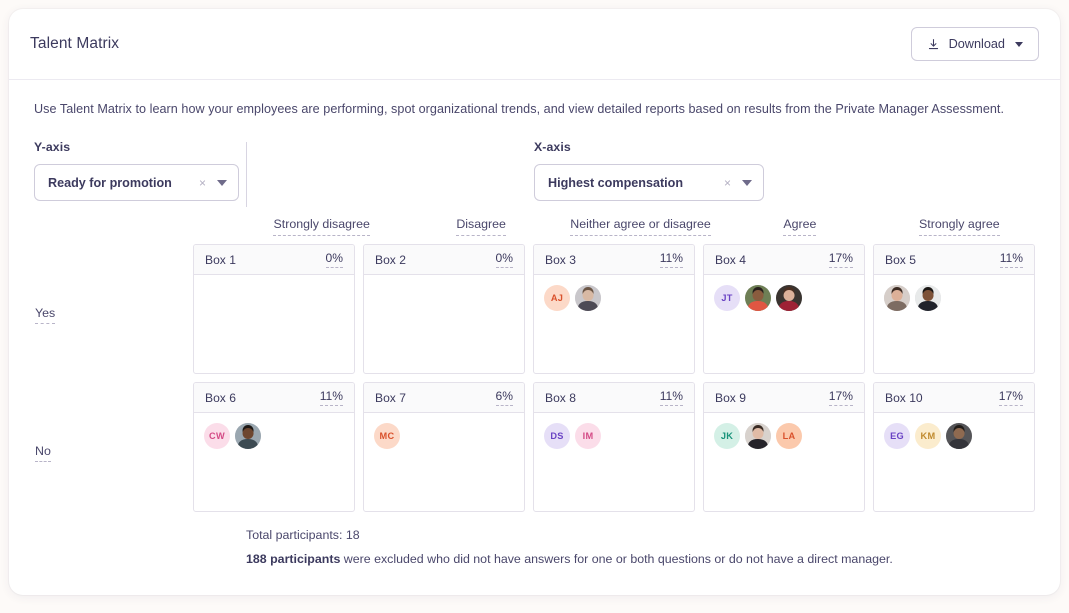 The height and width of the screenshot is (613, 1069). Describe the element at coordinates (588, 436) in the screenshot. I see `avatar: IM` at that location.